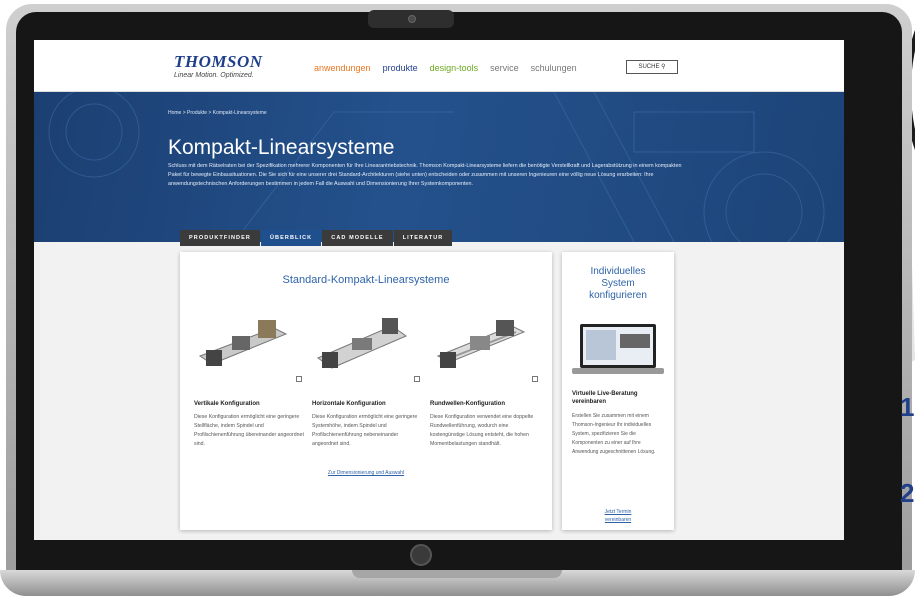 The width and height of the screenshot is (915, 596). I want to click on product-title: Horizontale Konfiguration, so click(349, 404).